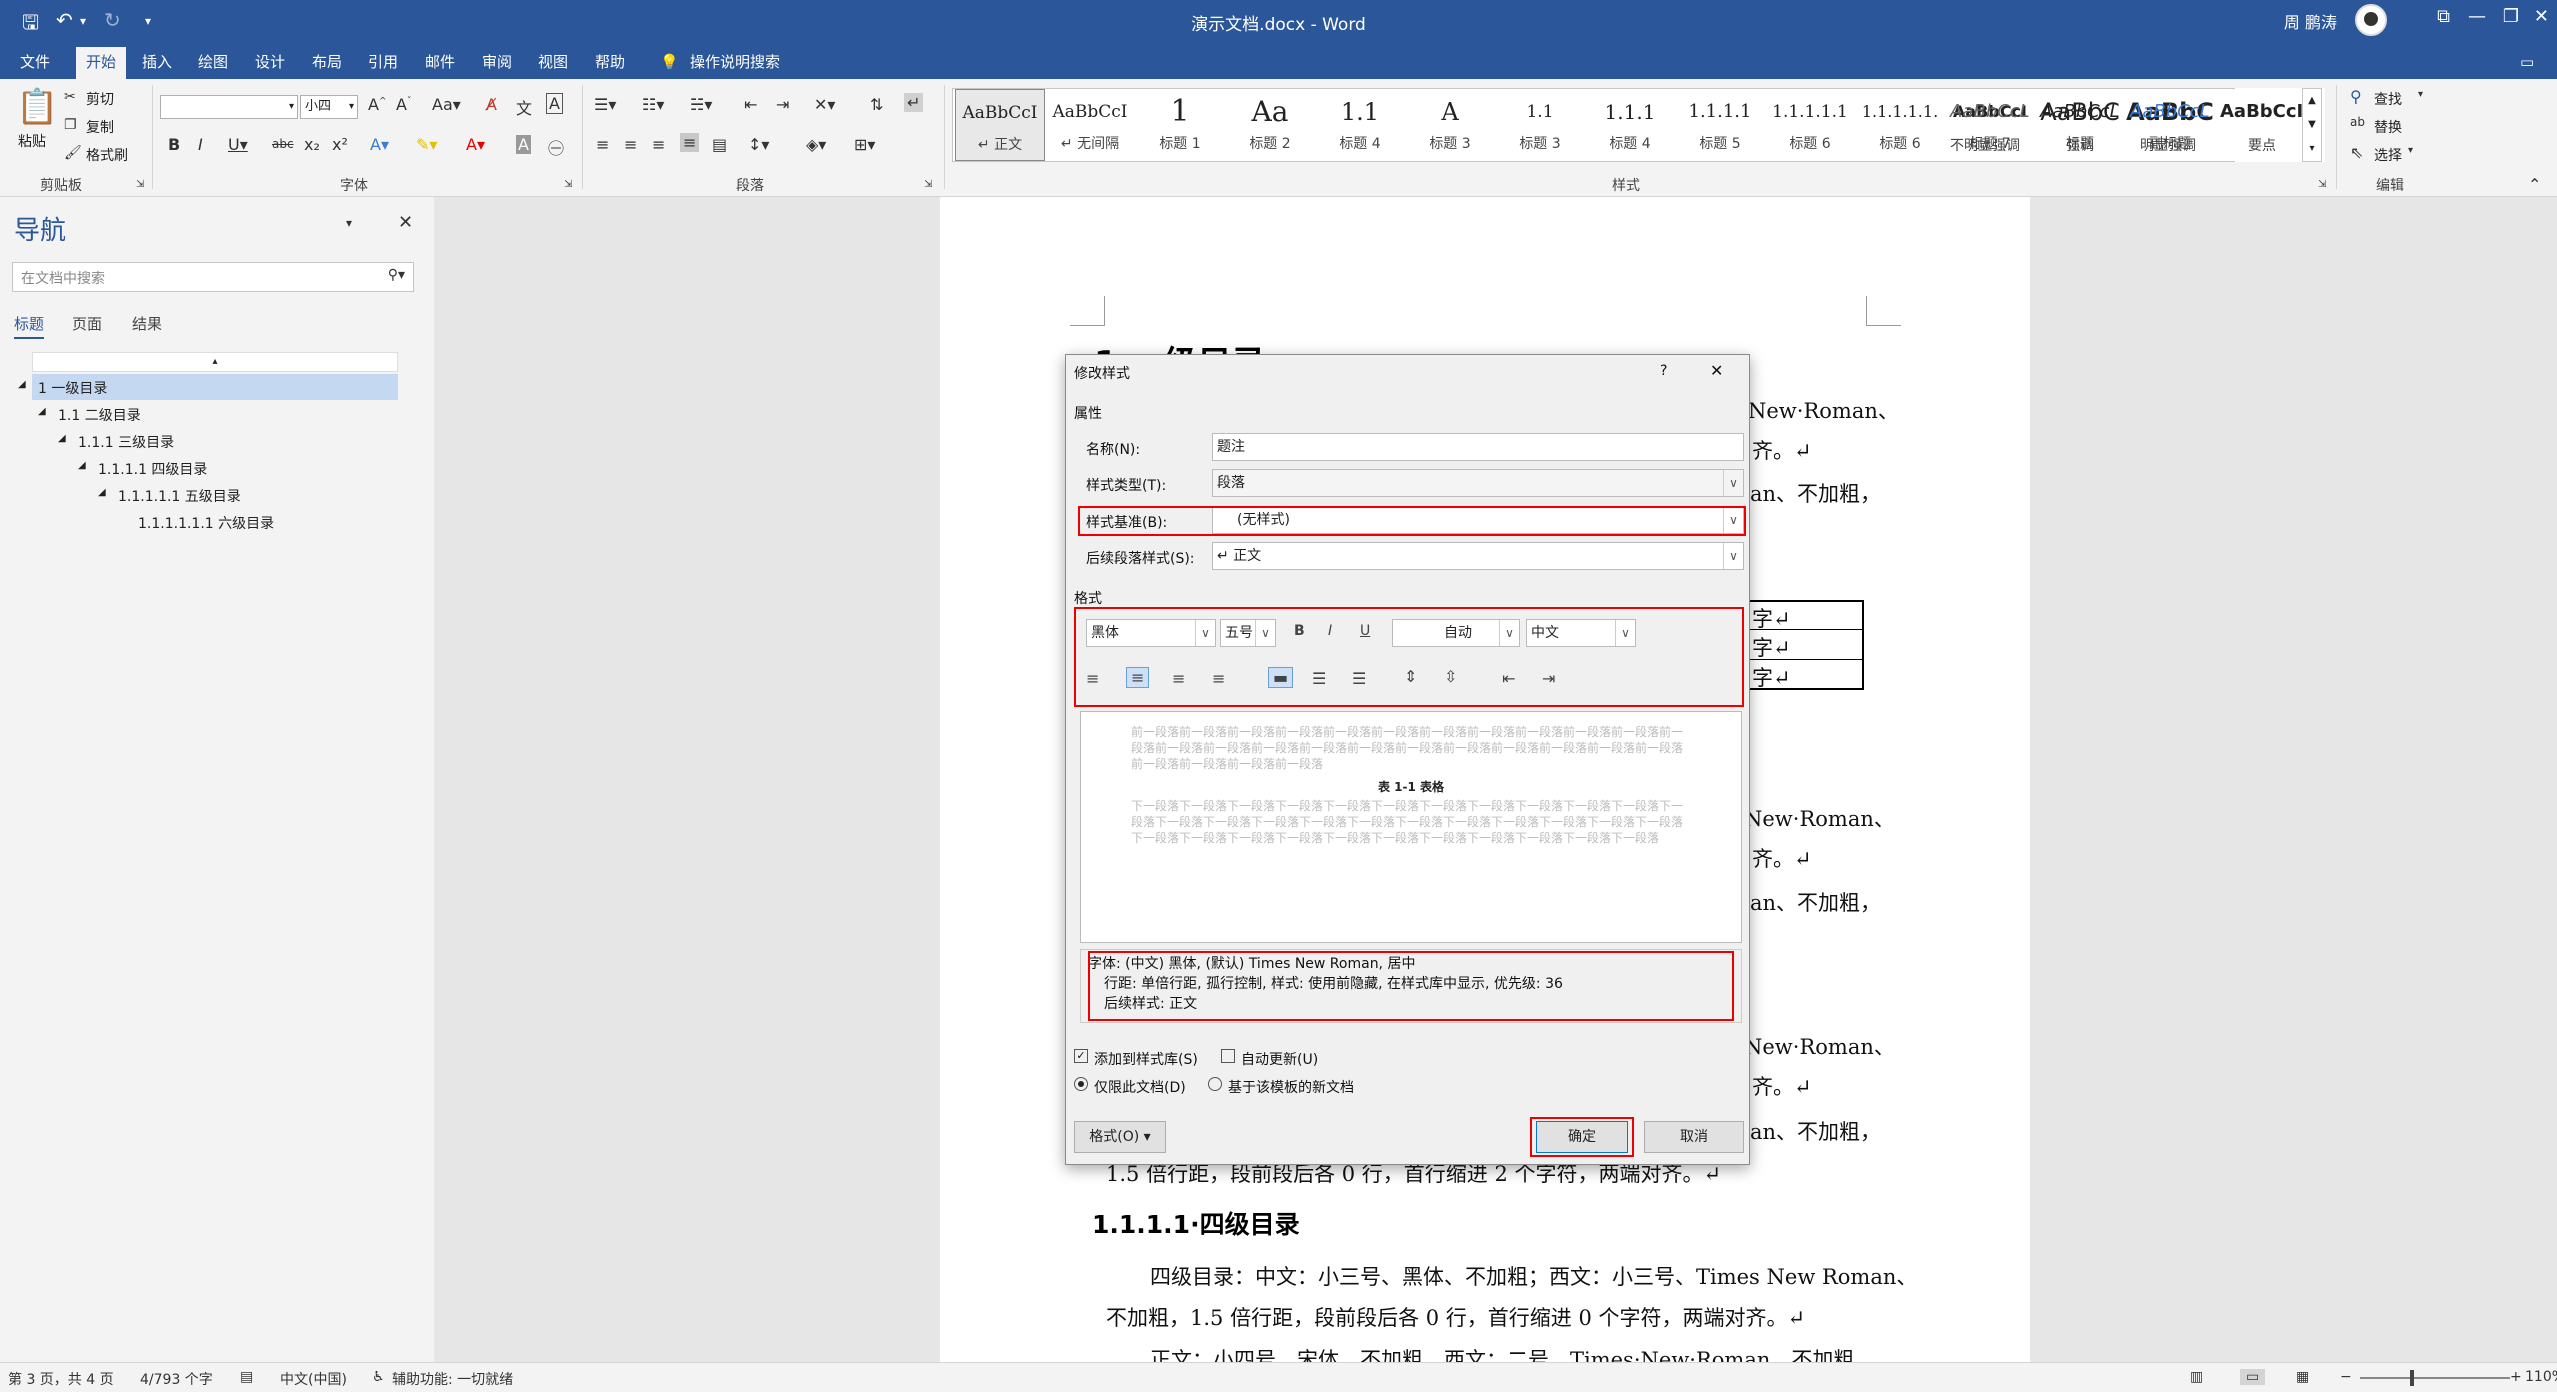 This screenshot has width=2557, height=1392. Describe the element at coordinates (383, 63) in the screenshot. I see `tab-references: 引用` at that location.